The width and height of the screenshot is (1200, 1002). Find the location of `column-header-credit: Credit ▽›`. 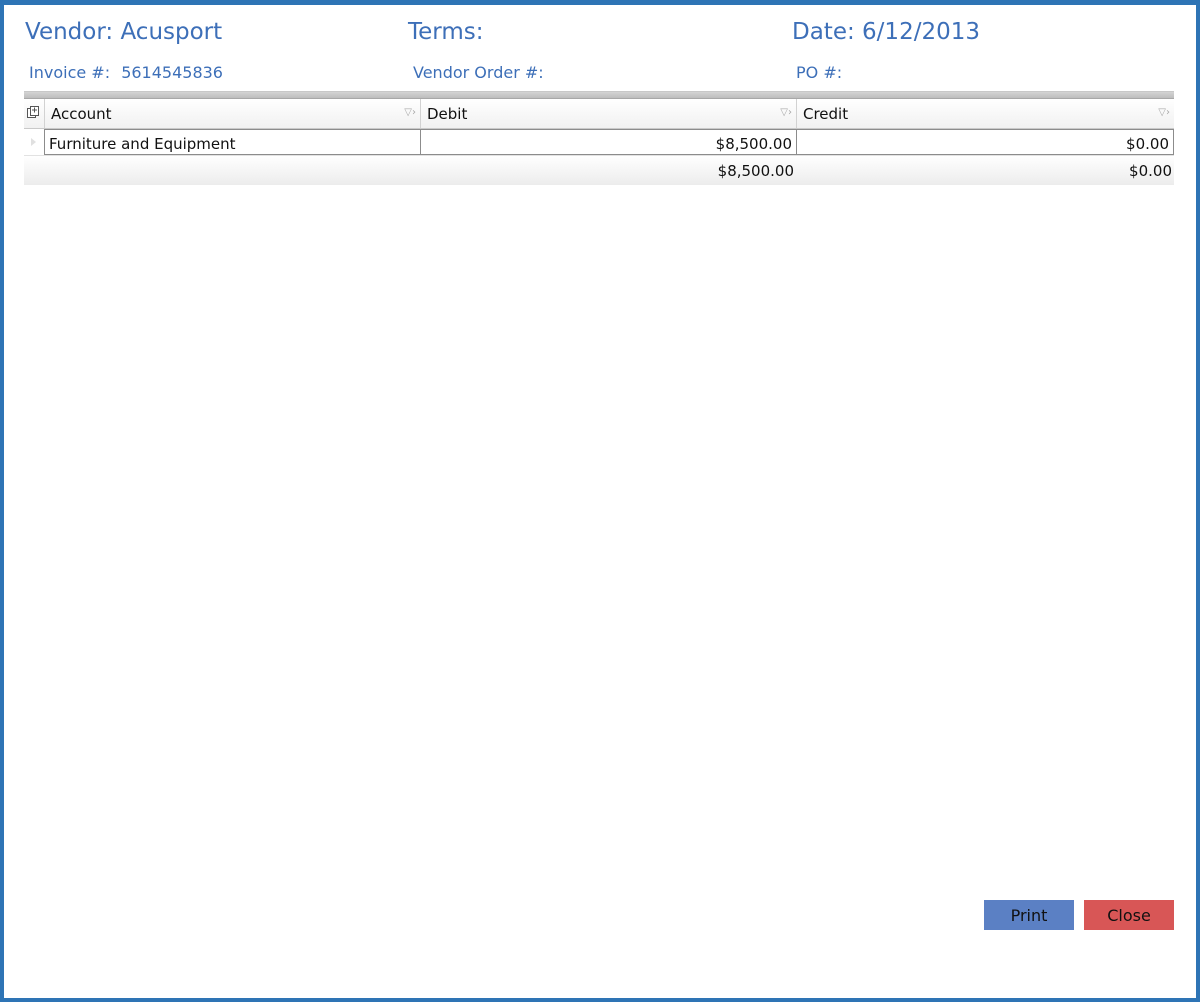

column-header-credit: Credit ▽› is located at coordinates (985, 113).